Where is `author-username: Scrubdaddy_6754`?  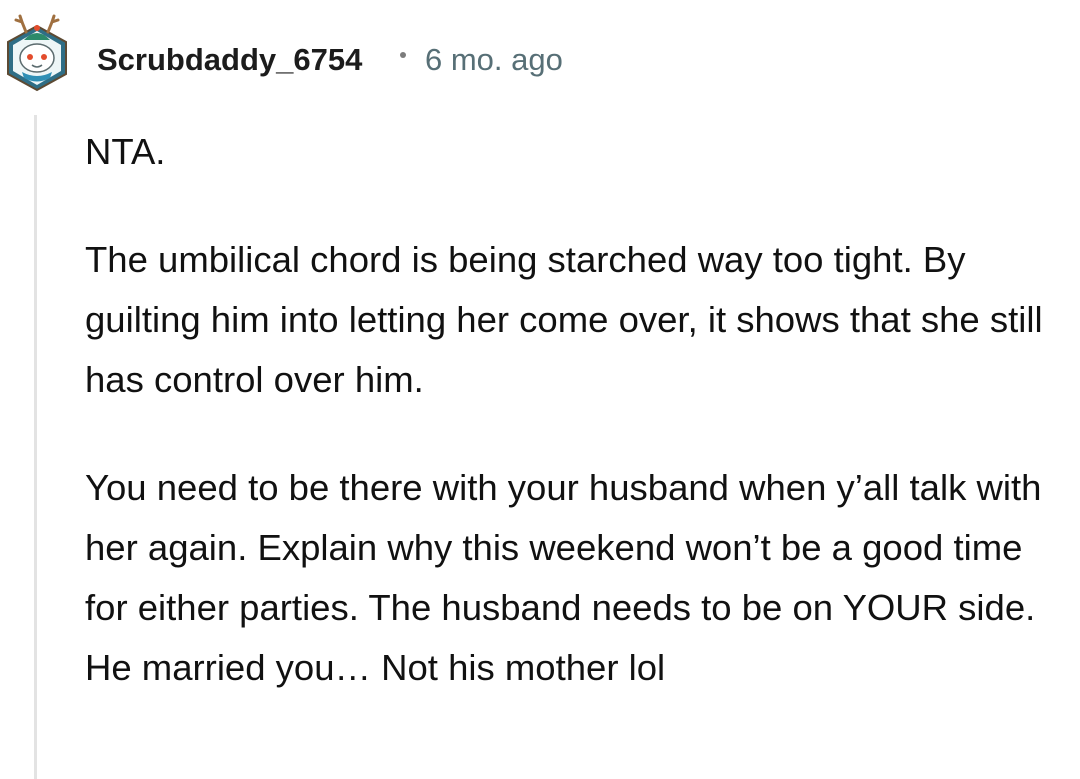
author-username: Scrubdaddy_6754 is located at coordinates (229, 60).